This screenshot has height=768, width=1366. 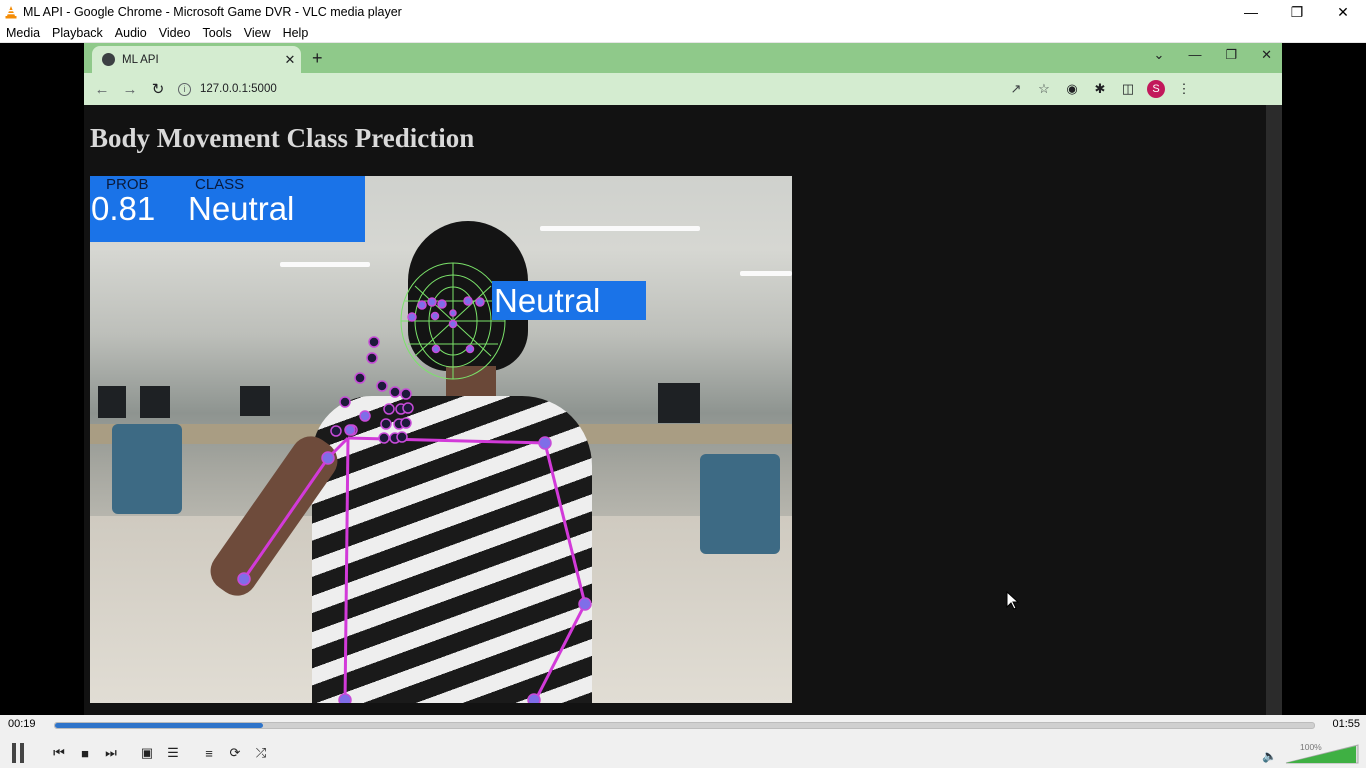 I want to click on chrome-toolbar: ← → ↻ i 127.0.0.1:5000 ↗ ☆ ◉ ✱ ◫ S ⋮, so click(x=683, y=89).